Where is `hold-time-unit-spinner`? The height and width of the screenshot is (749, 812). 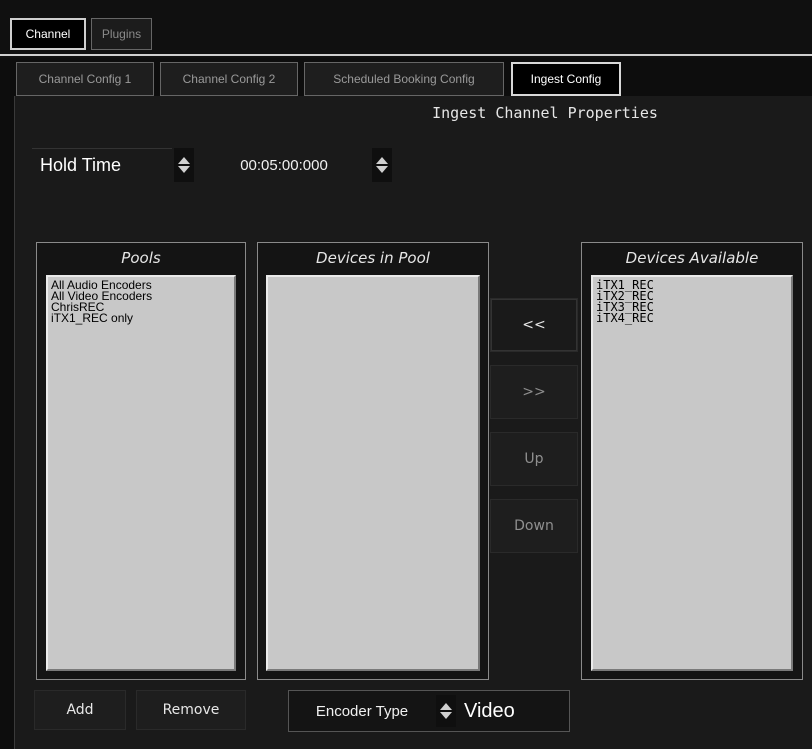 hold-time-unit-spinner is located at coordinates (184, 165).